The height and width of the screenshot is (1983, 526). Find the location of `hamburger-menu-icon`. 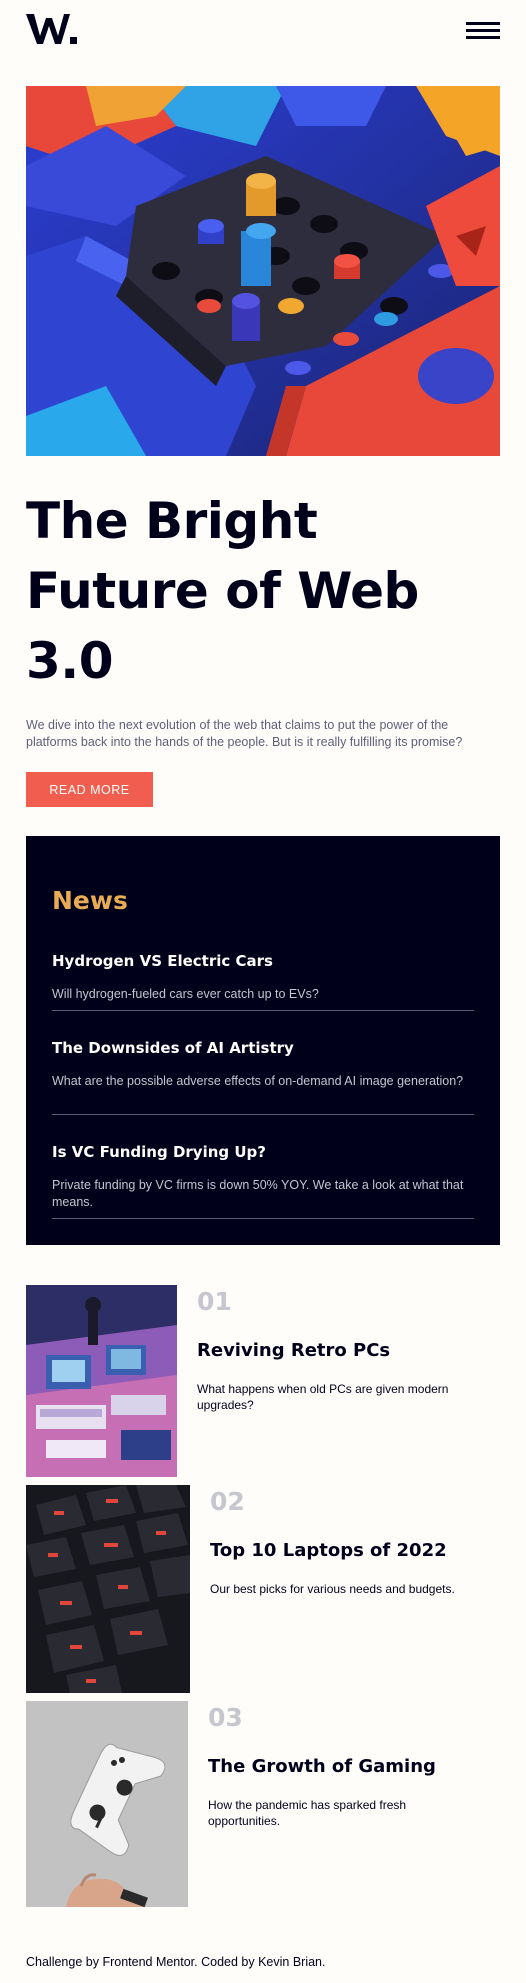

hamburger-menu-icon is located at coordinates (483, 31).